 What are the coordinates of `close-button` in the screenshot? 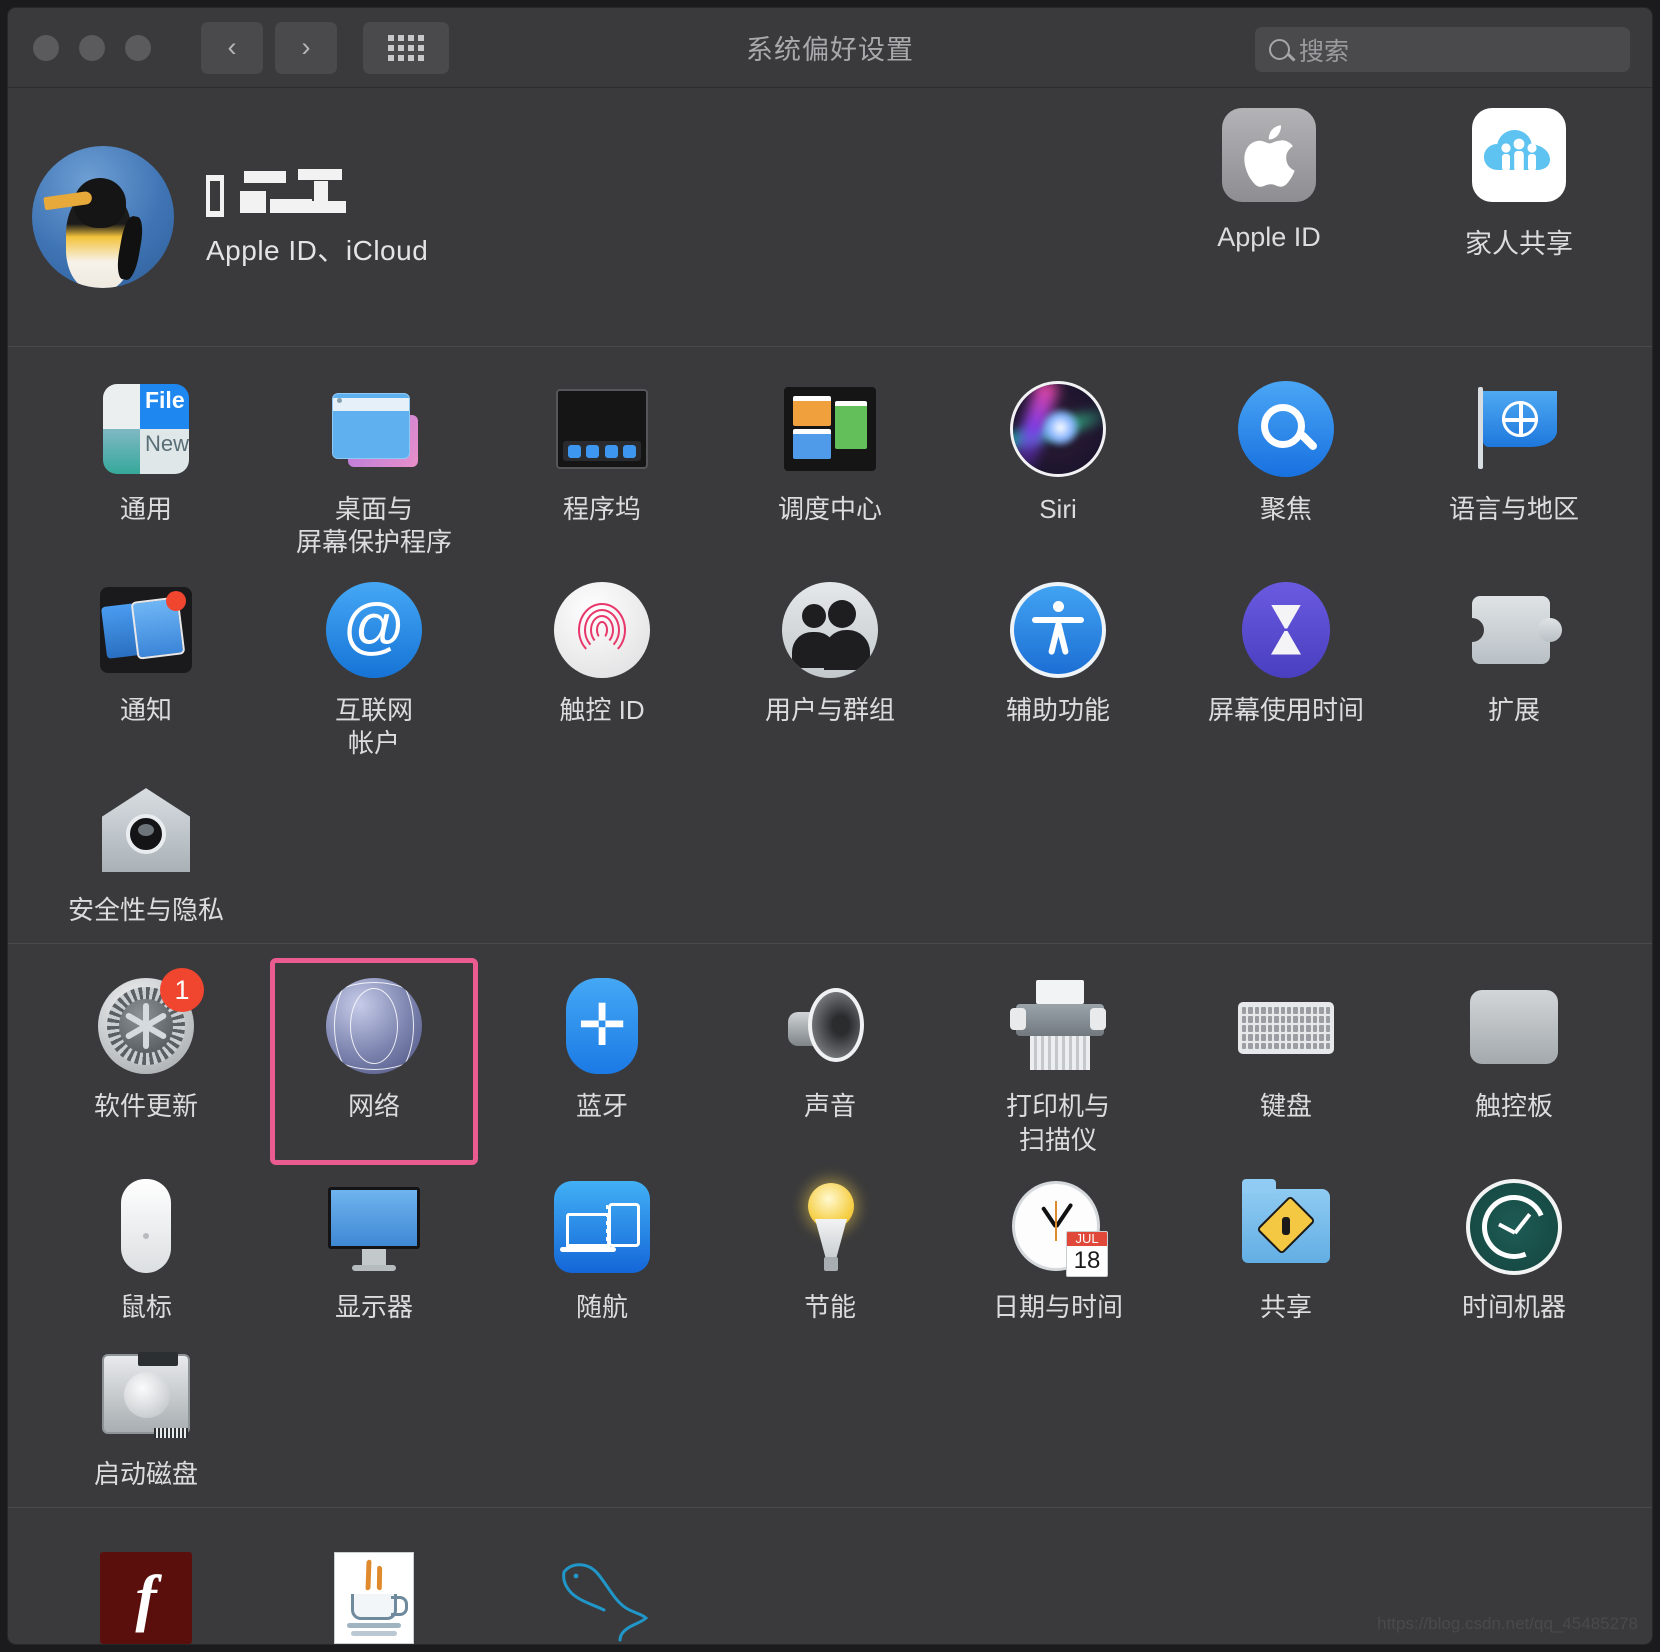 It's located at (46, 47).